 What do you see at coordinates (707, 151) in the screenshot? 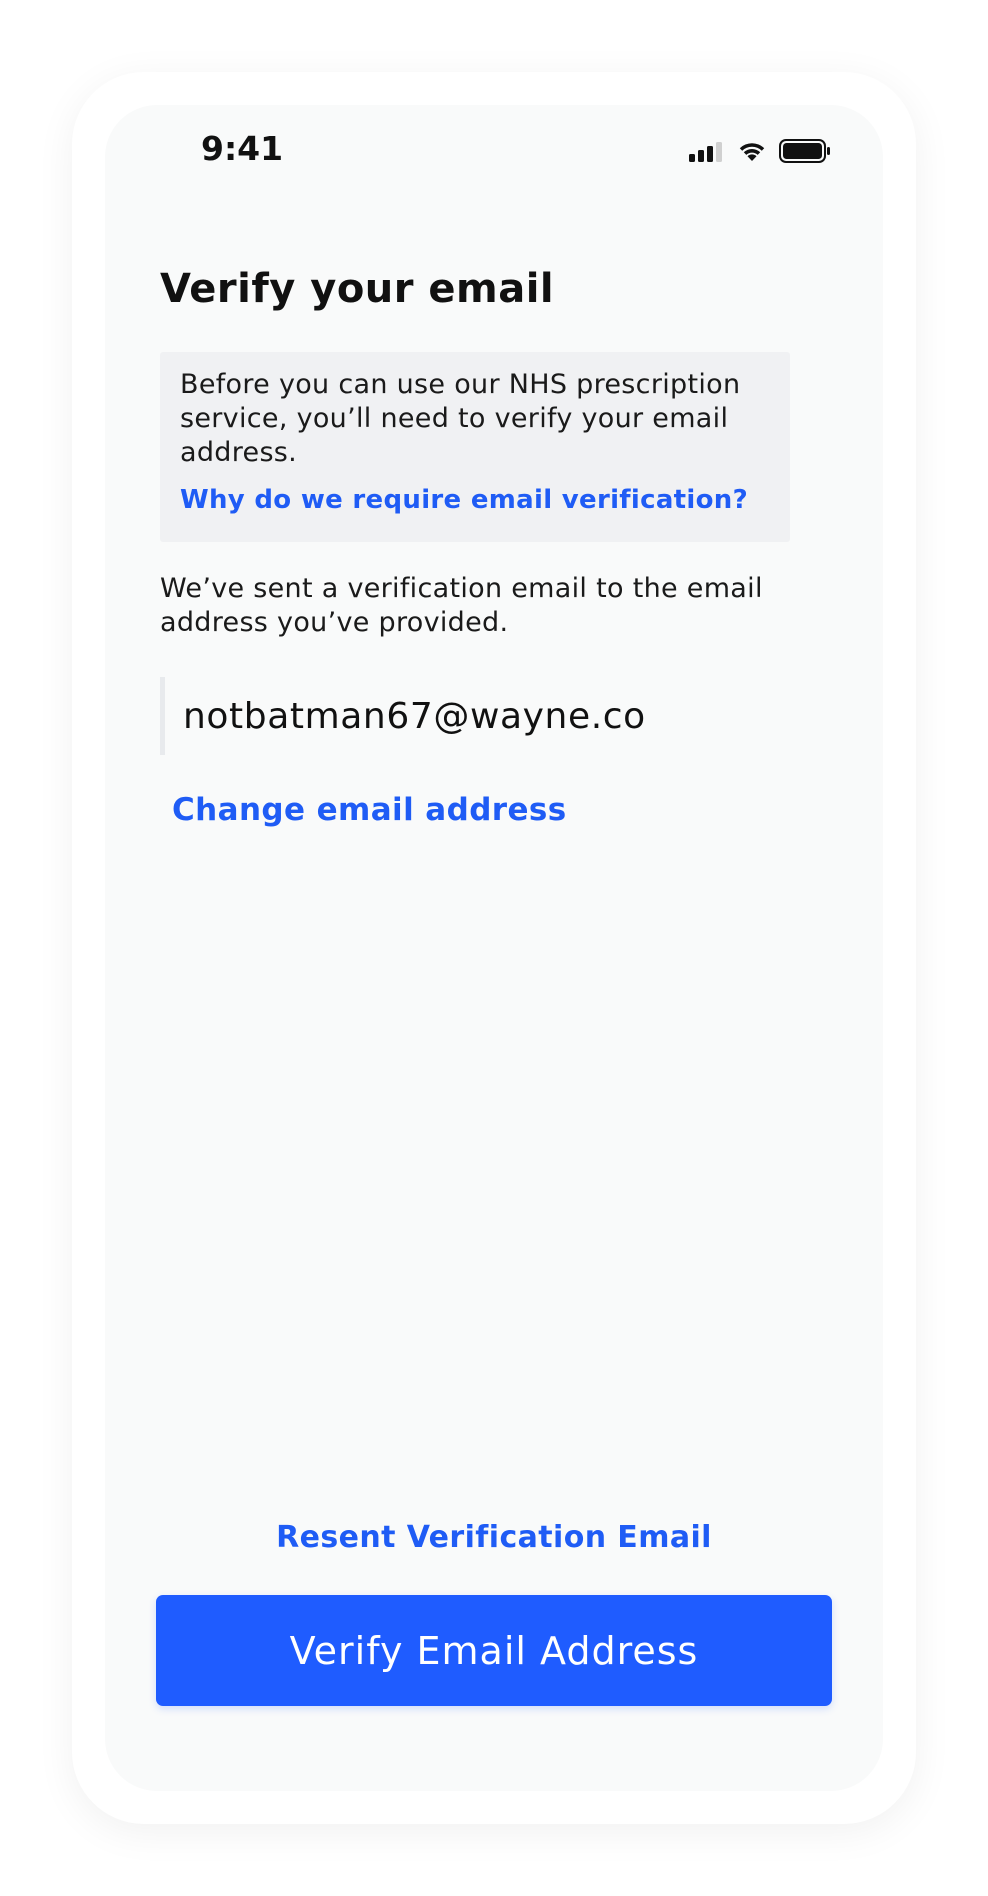
I see `cellular-signal-icon` at bounding box center [707, 151].